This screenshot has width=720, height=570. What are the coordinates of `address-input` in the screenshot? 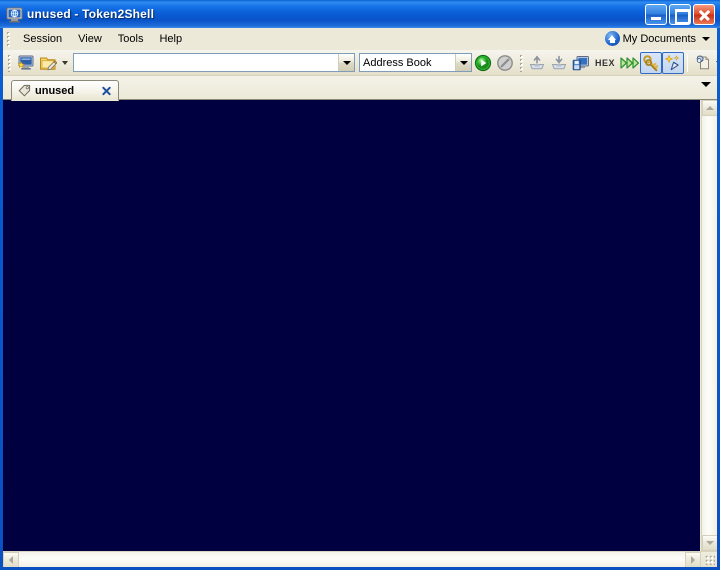 It's located at (206, 62).